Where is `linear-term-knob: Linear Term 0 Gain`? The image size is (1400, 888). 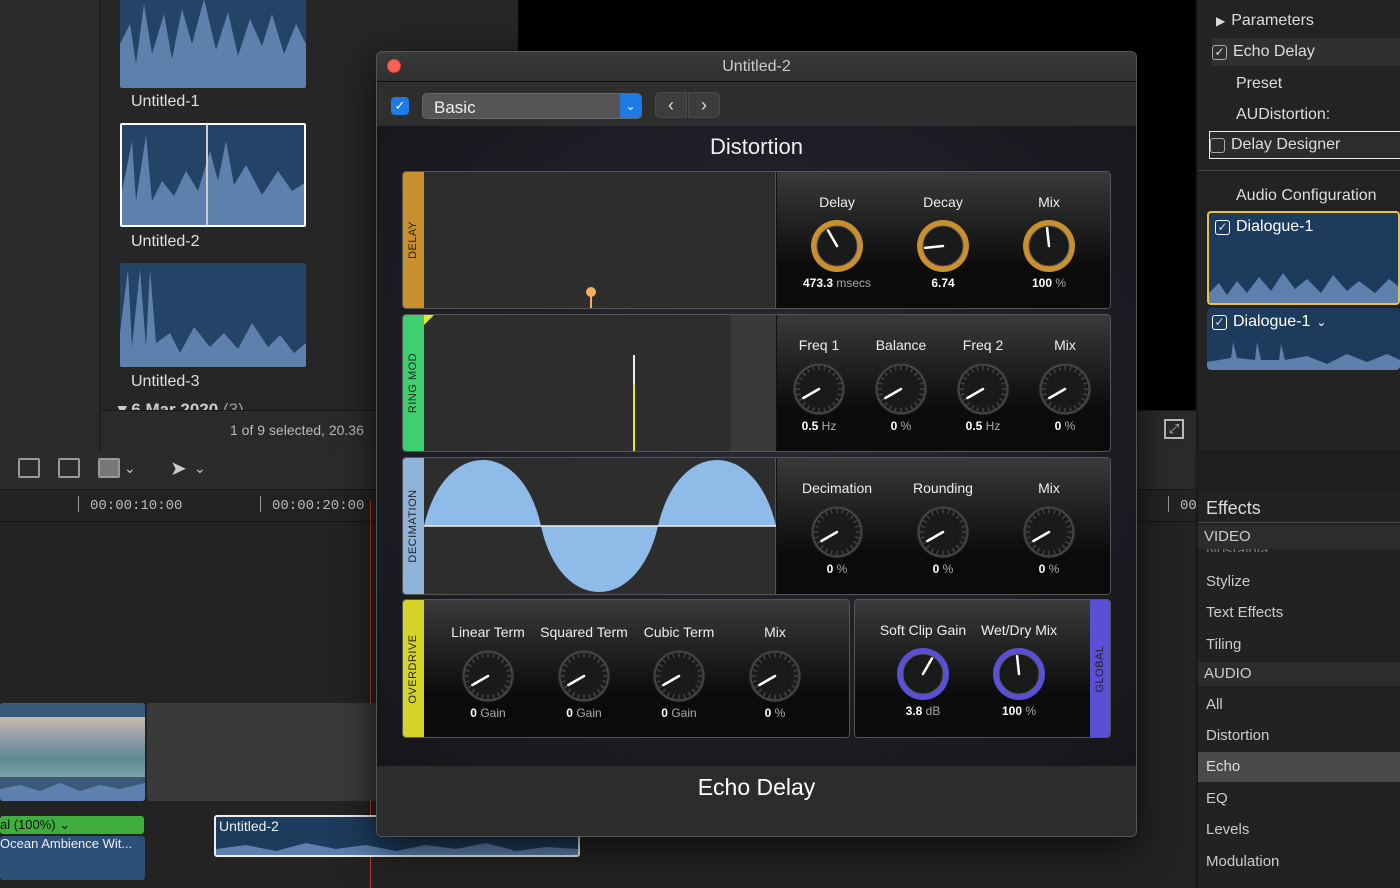 linear-term-knob: Linear Term 0 Gain is located at coordinates (488, 672).